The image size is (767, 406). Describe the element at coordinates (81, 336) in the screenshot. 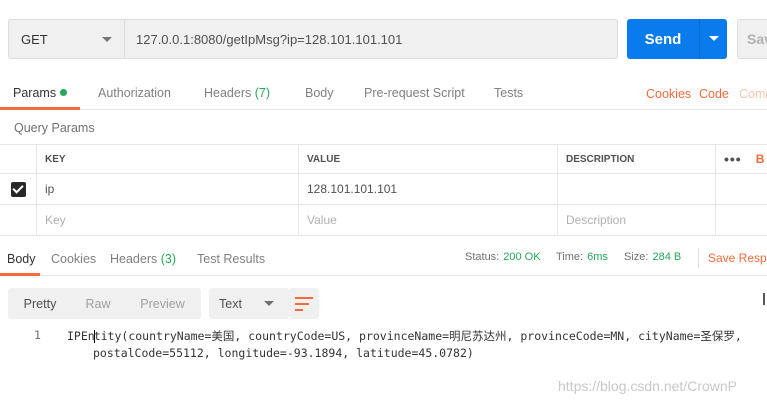

I see `code-line-1-start: IPEn` at that location.